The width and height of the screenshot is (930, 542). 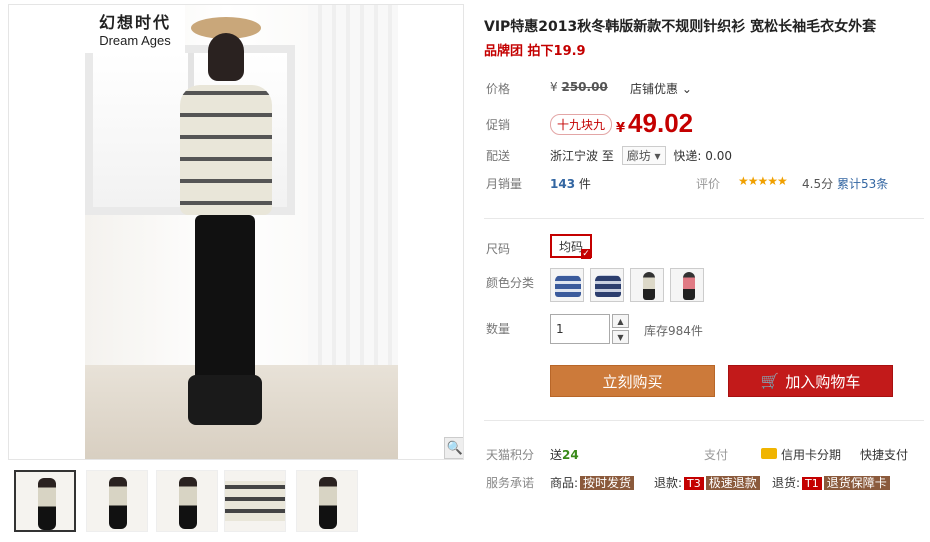 I want to click on points-value: 24, so click(x=570, y=455).